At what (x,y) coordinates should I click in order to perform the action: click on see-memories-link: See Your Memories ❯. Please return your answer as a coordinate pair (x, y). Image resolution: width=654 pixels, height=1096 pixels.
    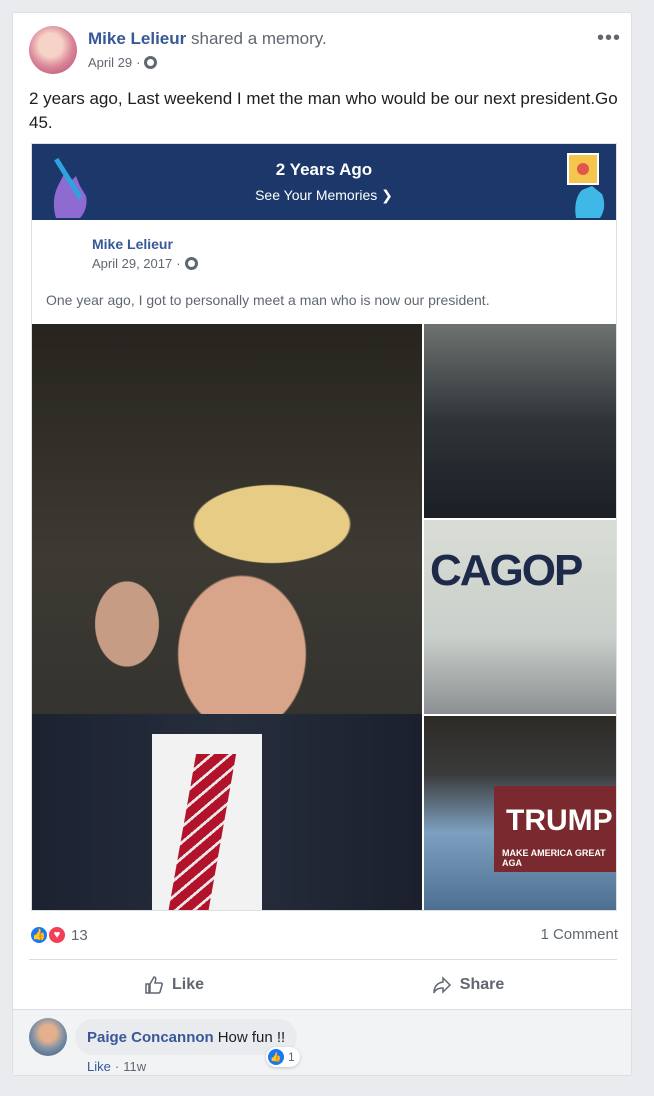
    Looking at the image, I should click on (324, 195).